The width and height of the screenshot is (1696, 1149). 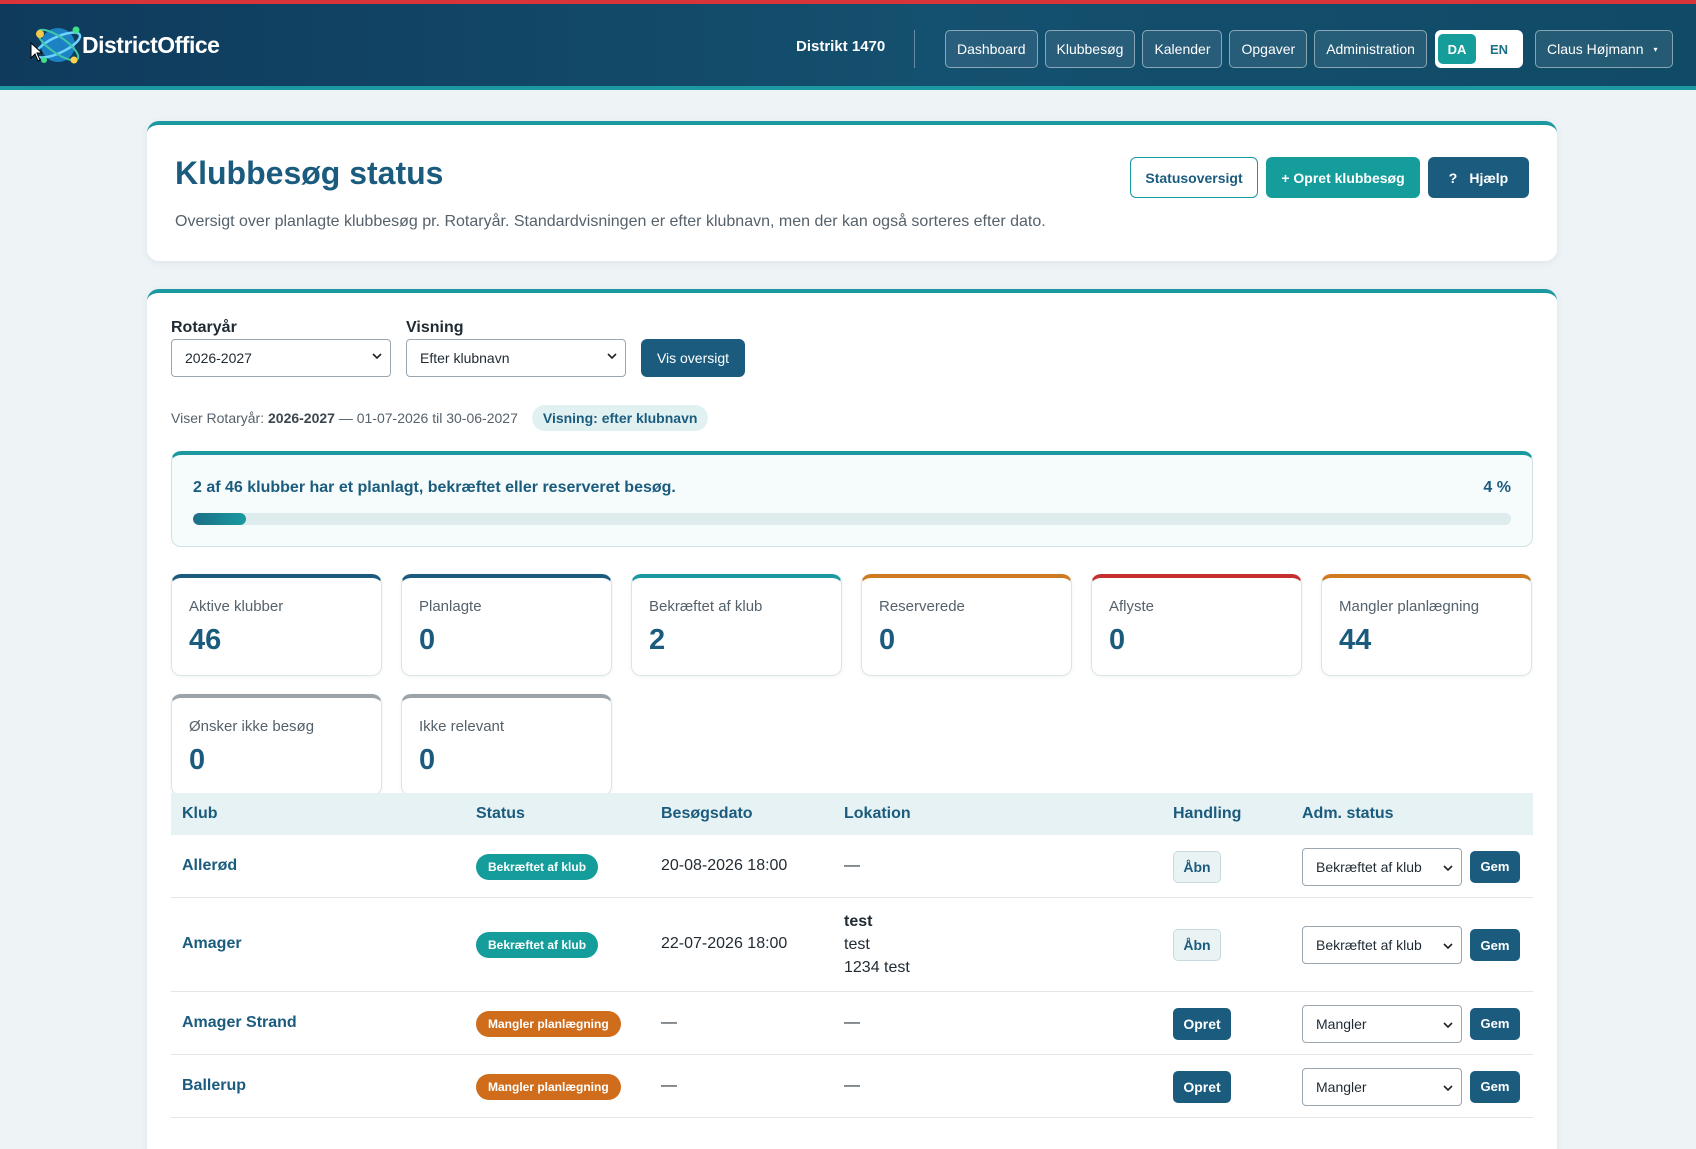 What do you see at coordinates (852, 519) in the screenshot?
I see `progress-track` at bounding box center [852, 519].